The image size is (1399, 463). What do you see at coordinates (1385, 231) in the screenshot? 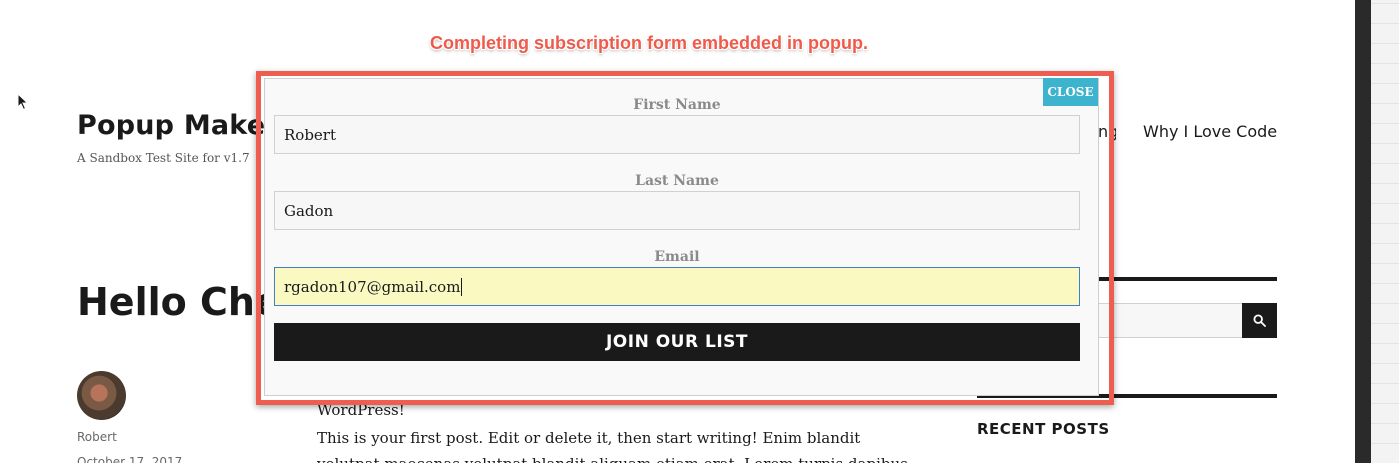
I see `side-panel` at bounding box center [1385, 231].